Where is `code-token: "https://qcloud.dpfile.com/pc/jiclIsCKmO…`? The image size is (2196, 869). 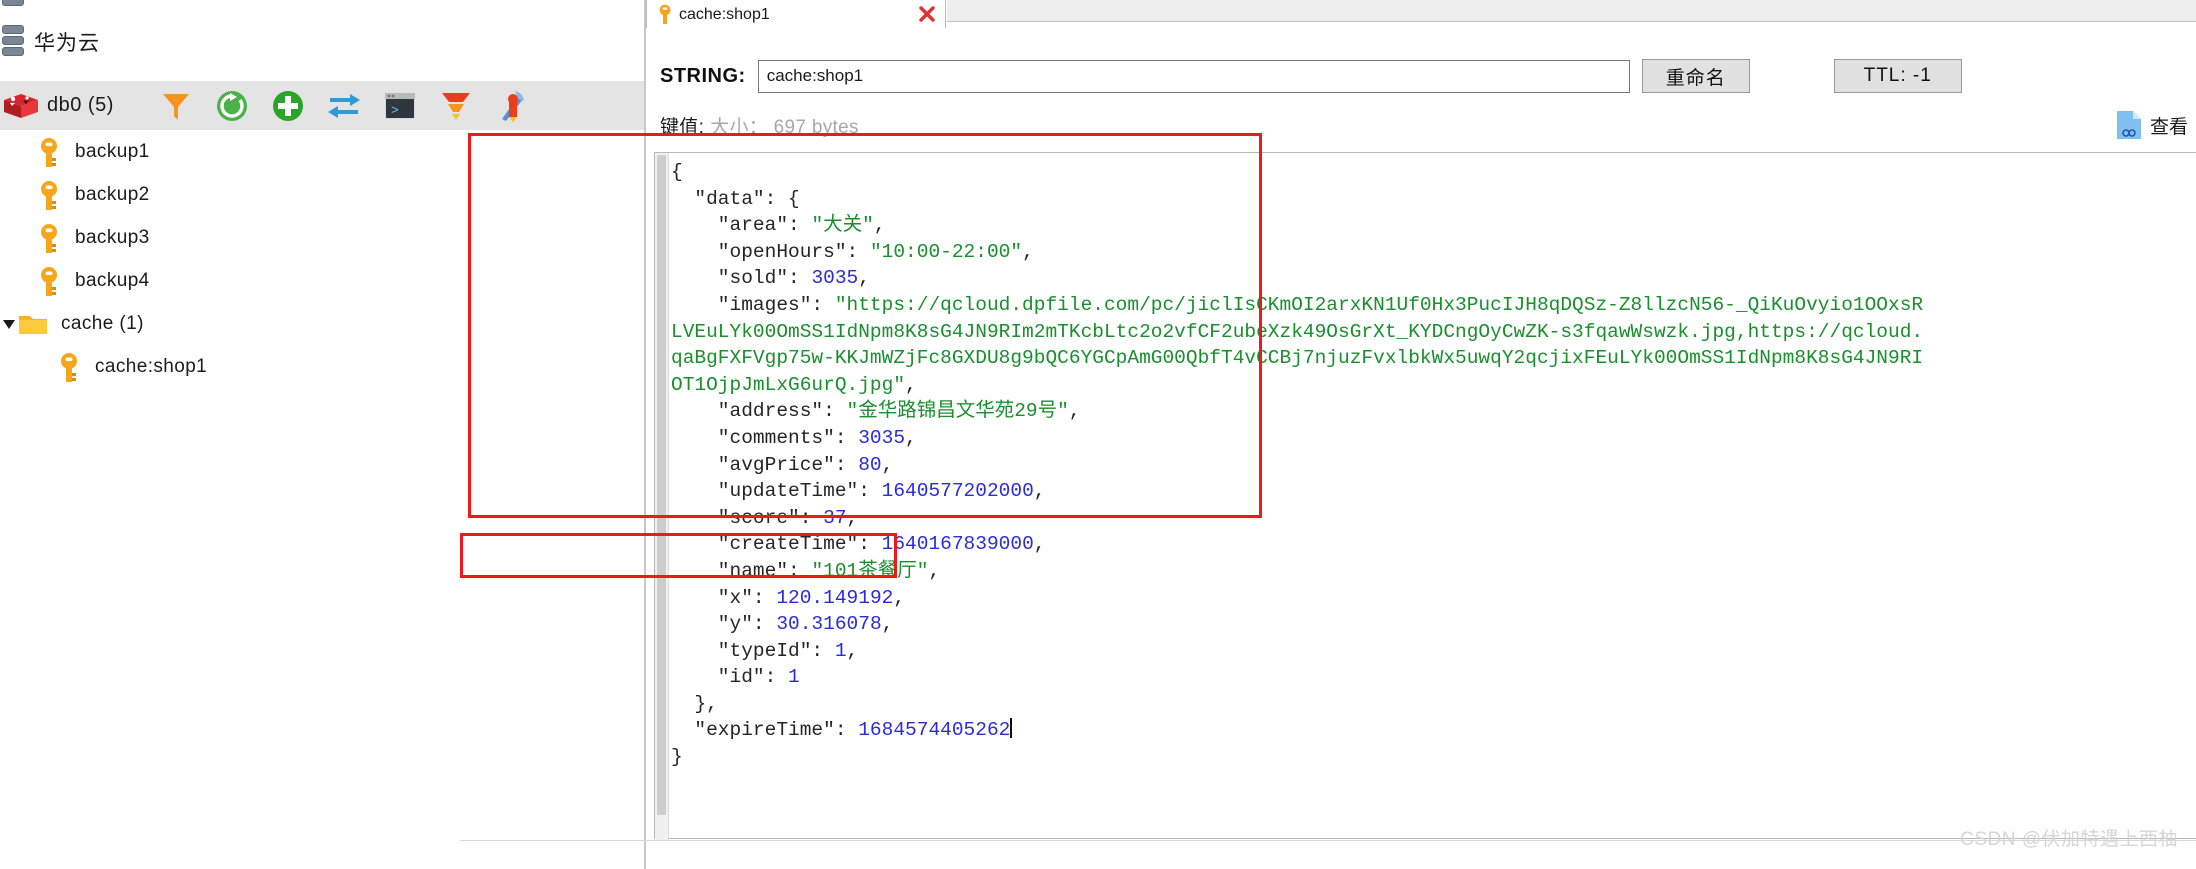 code-token: "https://qcloud.dpfile.com/pc/jiclIsCKmO… is located at coordinates (1379, 304).